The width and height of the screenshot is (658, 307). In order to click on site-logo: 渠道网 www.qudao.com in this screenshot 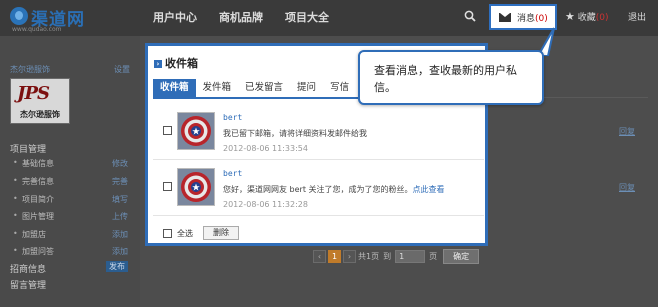, I will do `click(54, 19)`.